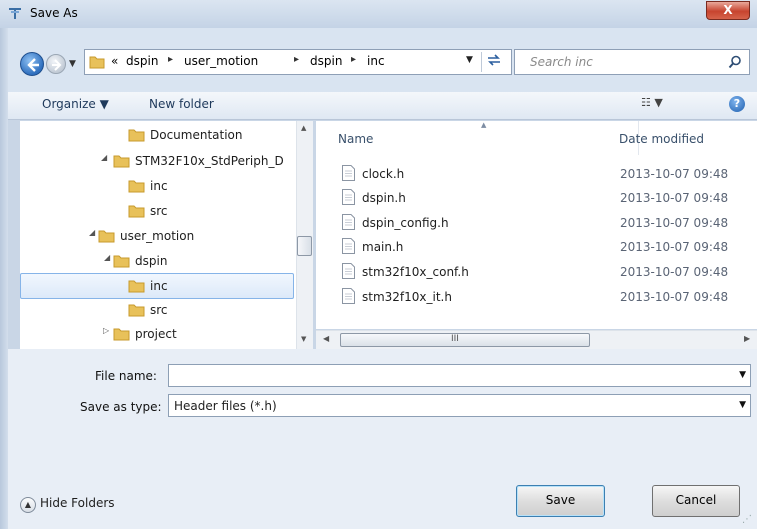 The image size is (757, 529). Describe the element at coordinates (225, 406) in the screenshot. I see `save-type-value: Header files (*.h)` at that location.